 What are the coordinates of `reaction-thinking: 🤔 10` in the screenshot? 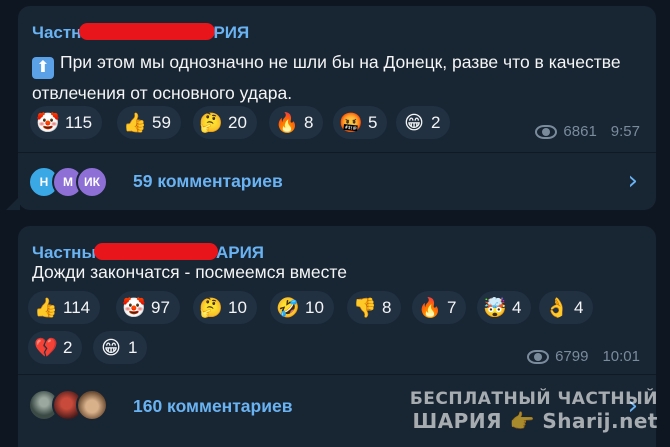 It's located at (225, 307).